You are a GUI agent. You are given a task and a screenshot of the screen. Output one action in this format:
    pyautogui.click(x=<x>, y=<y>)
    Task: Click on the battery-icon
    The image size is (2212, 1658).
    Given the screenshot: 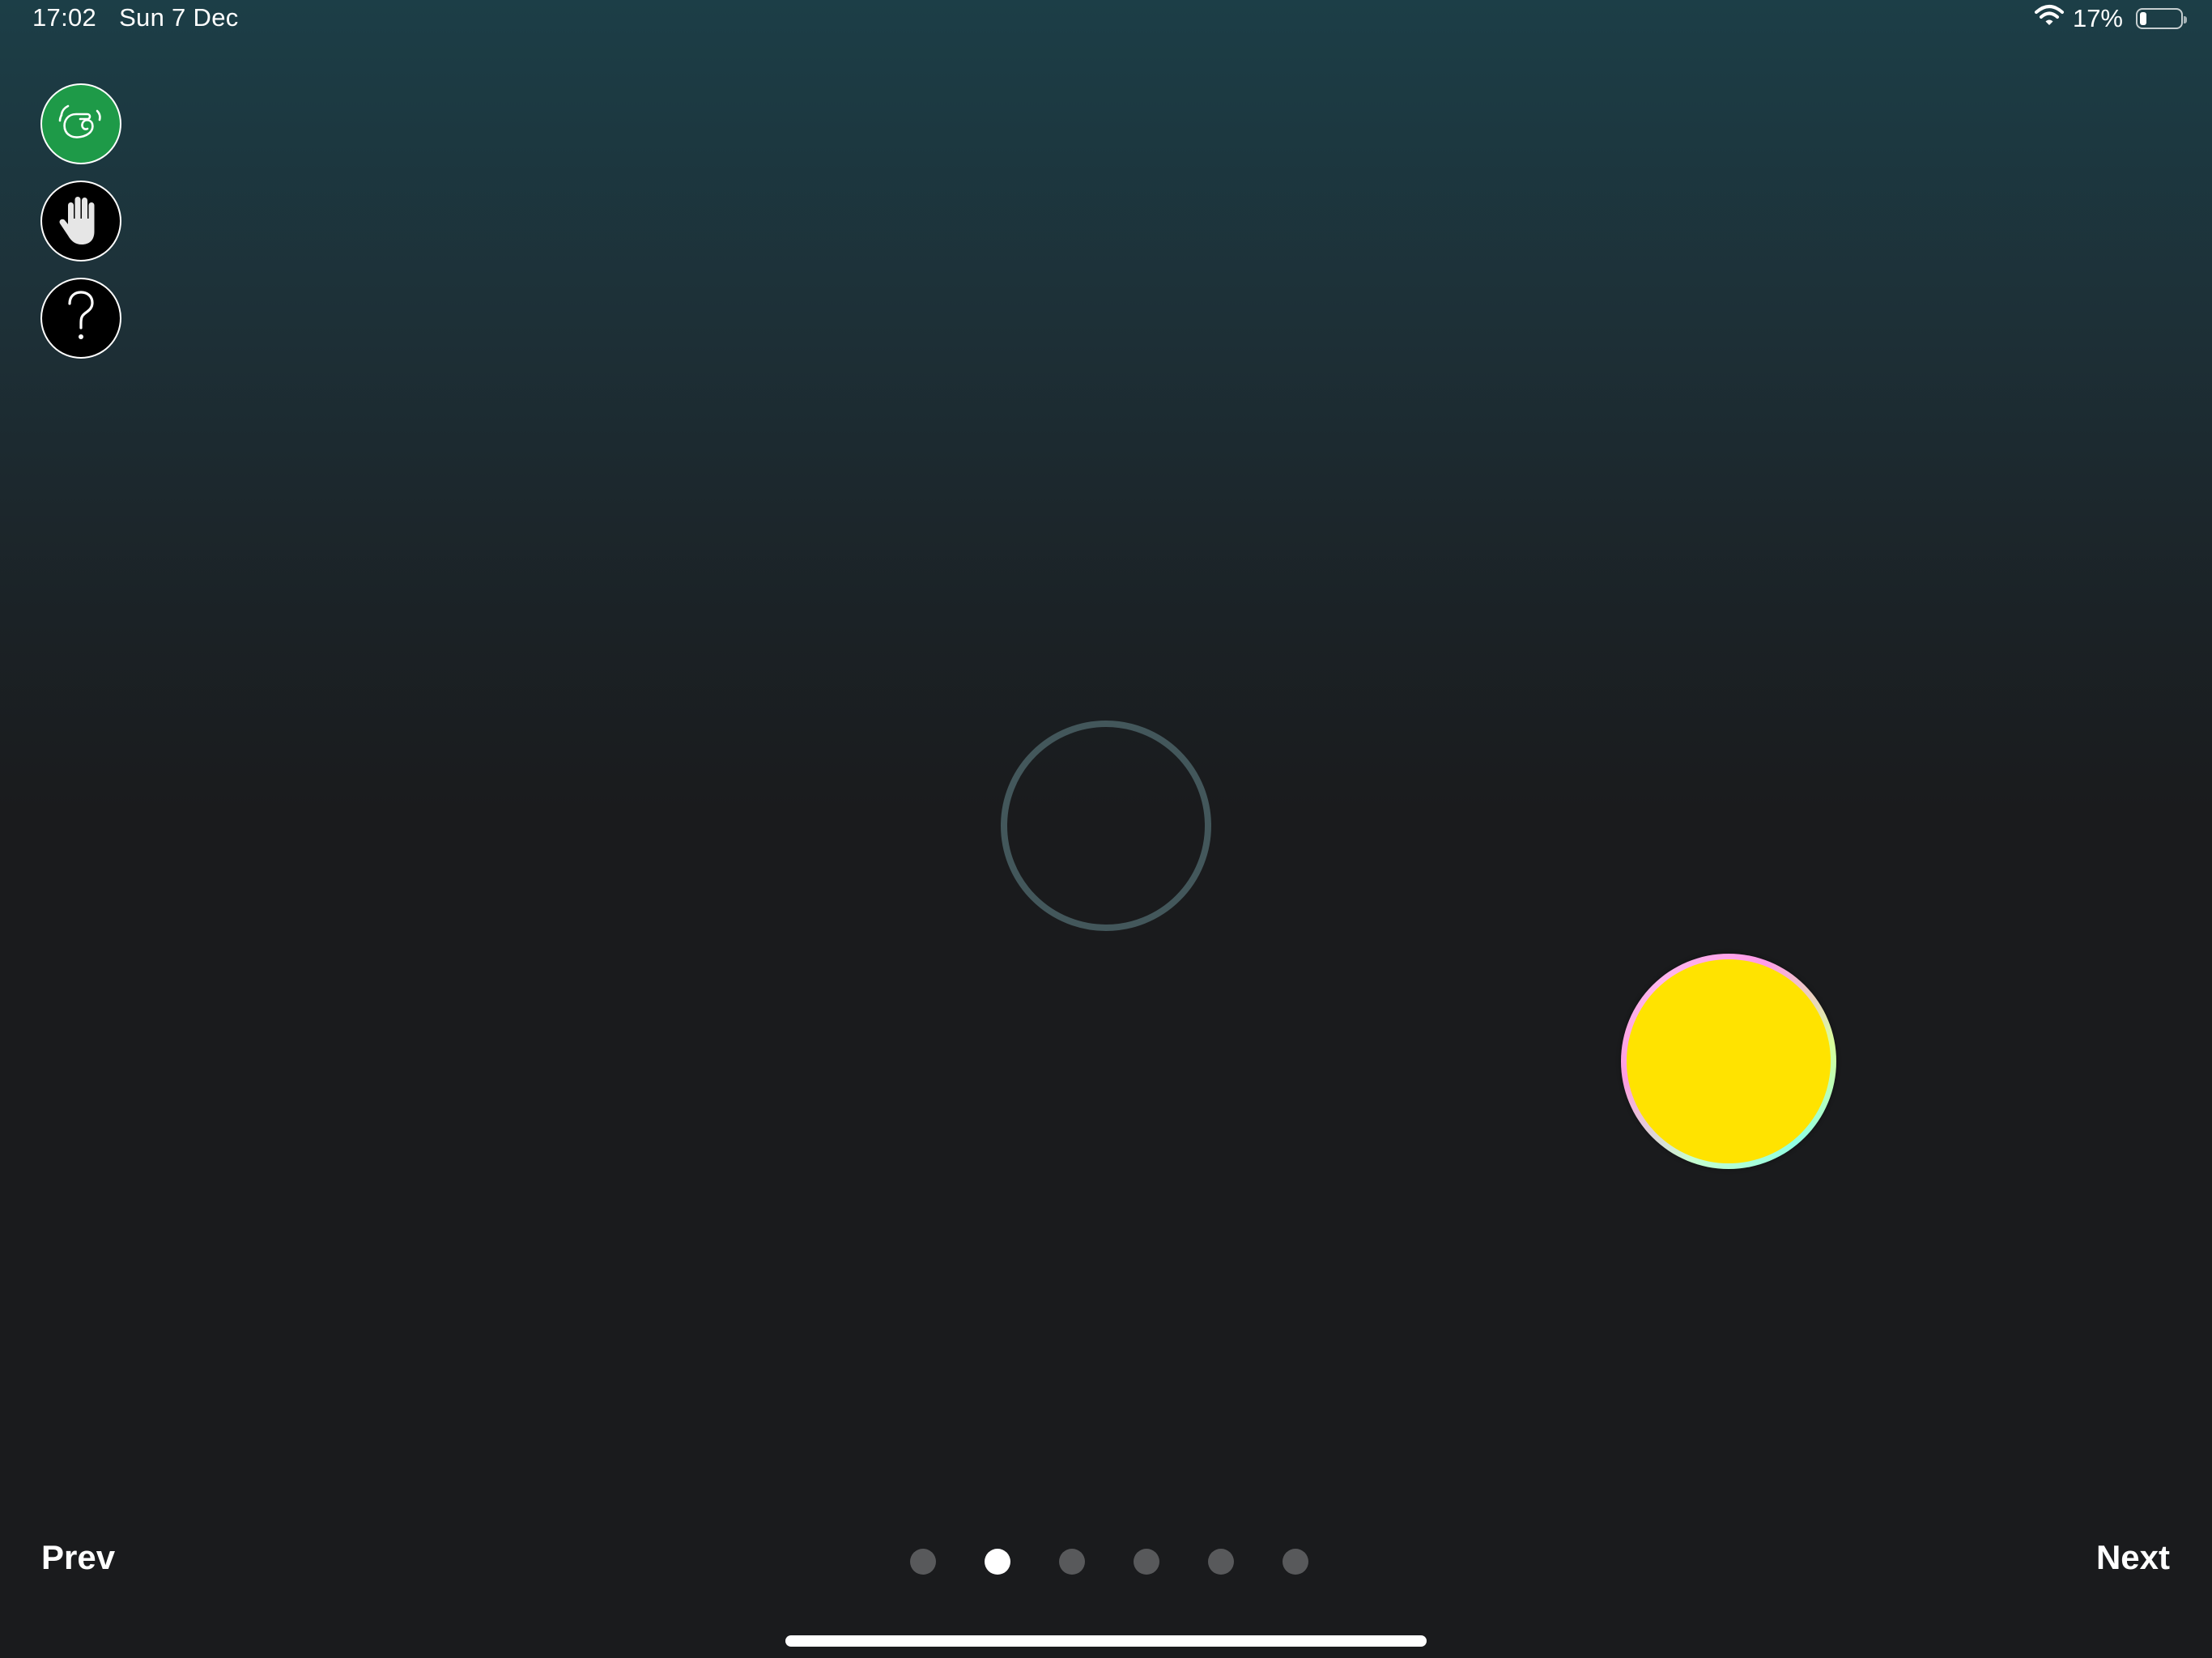 What is the action you would take?
    pyautogui.click(x=2162, y=18)
    